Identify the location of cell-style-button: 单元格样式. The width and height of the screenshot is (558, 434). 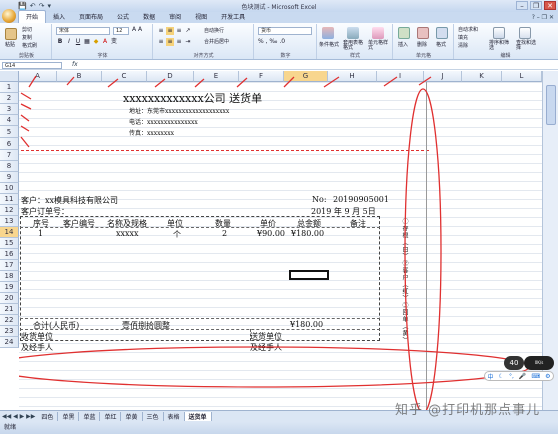
(379, 46).